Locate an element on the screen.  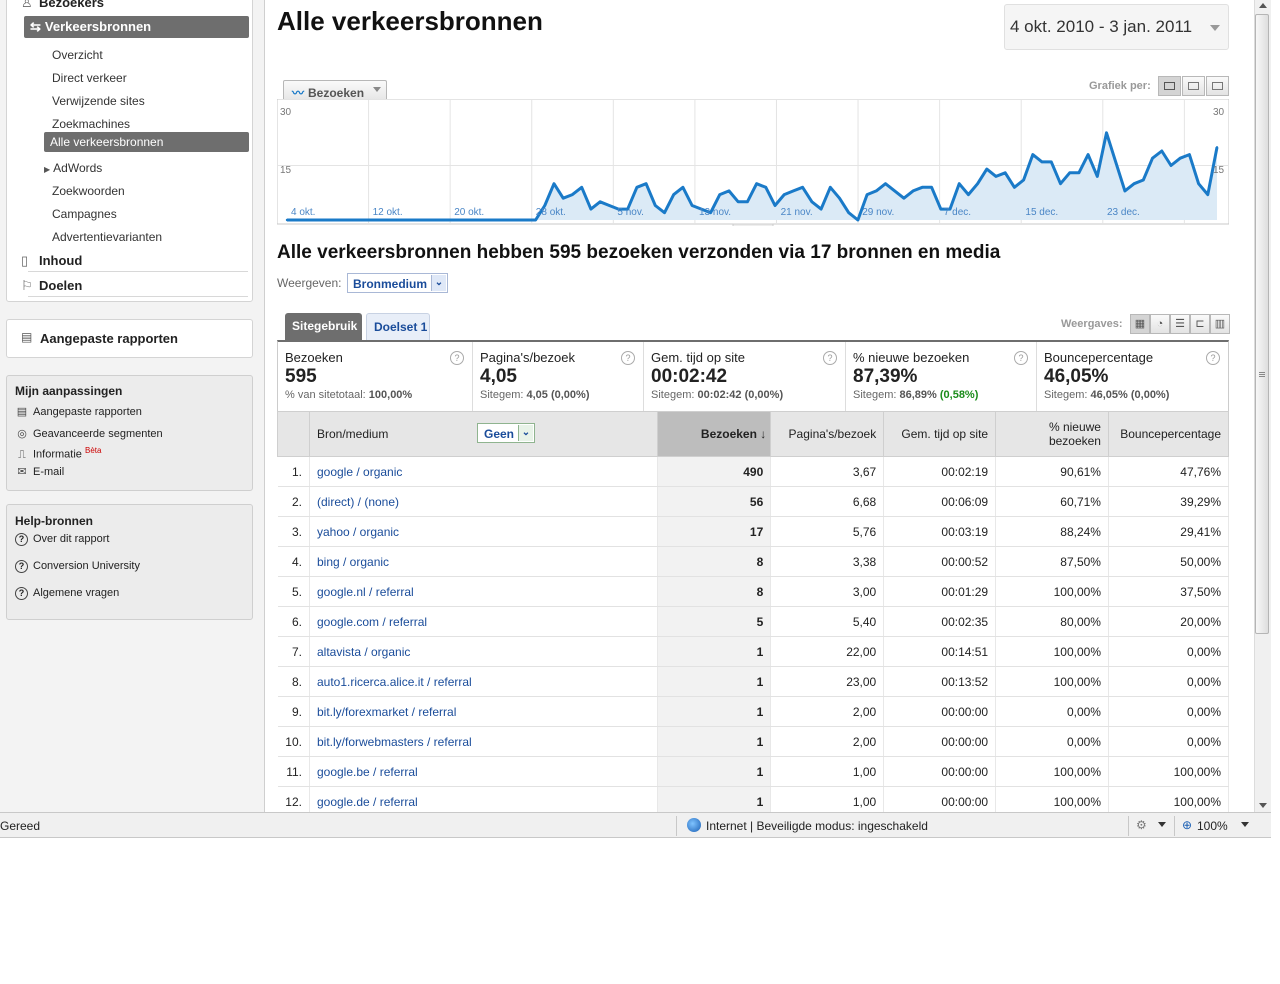
row-source-link: altavista / organic is located at coordinates (484, 651).